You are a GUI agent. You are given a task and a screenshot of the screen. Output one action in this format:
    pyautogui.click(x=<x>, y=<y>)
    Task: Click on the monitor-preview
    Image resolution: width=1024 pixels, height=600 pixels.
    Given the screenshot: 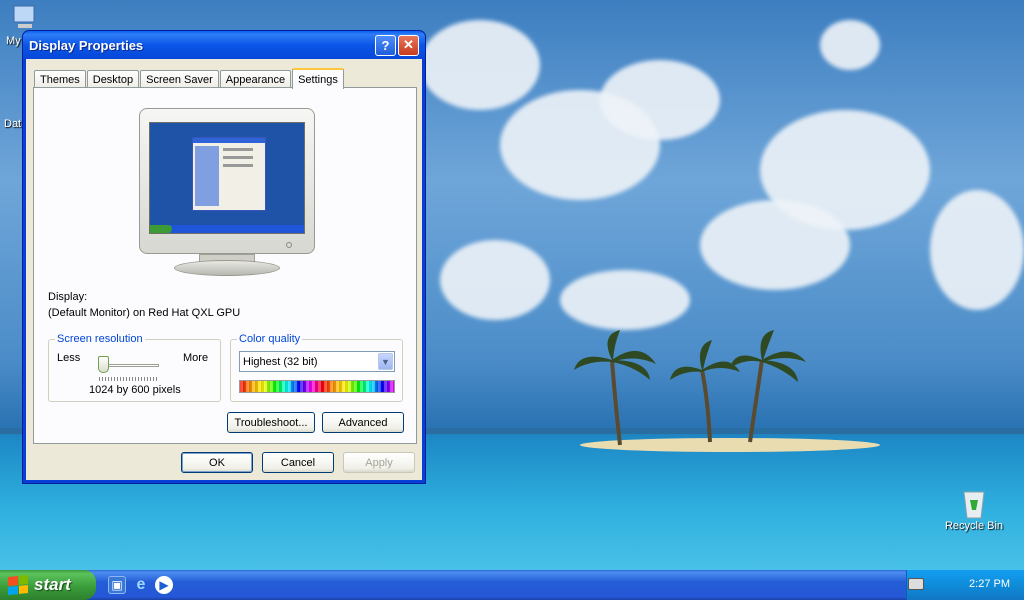 What is the action you would take?
    pyautogui.click(x=227, y=181)
    